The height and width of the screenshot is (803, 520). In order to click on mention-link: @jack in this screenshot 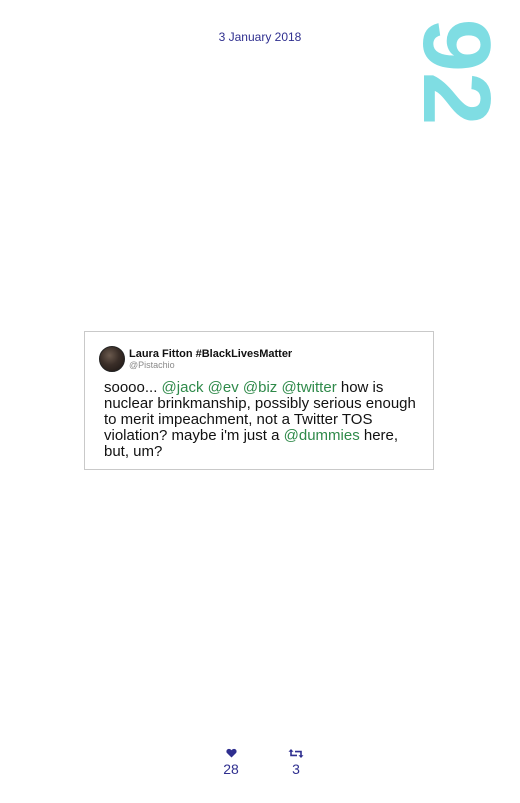, I will do `click(183, 387)`.